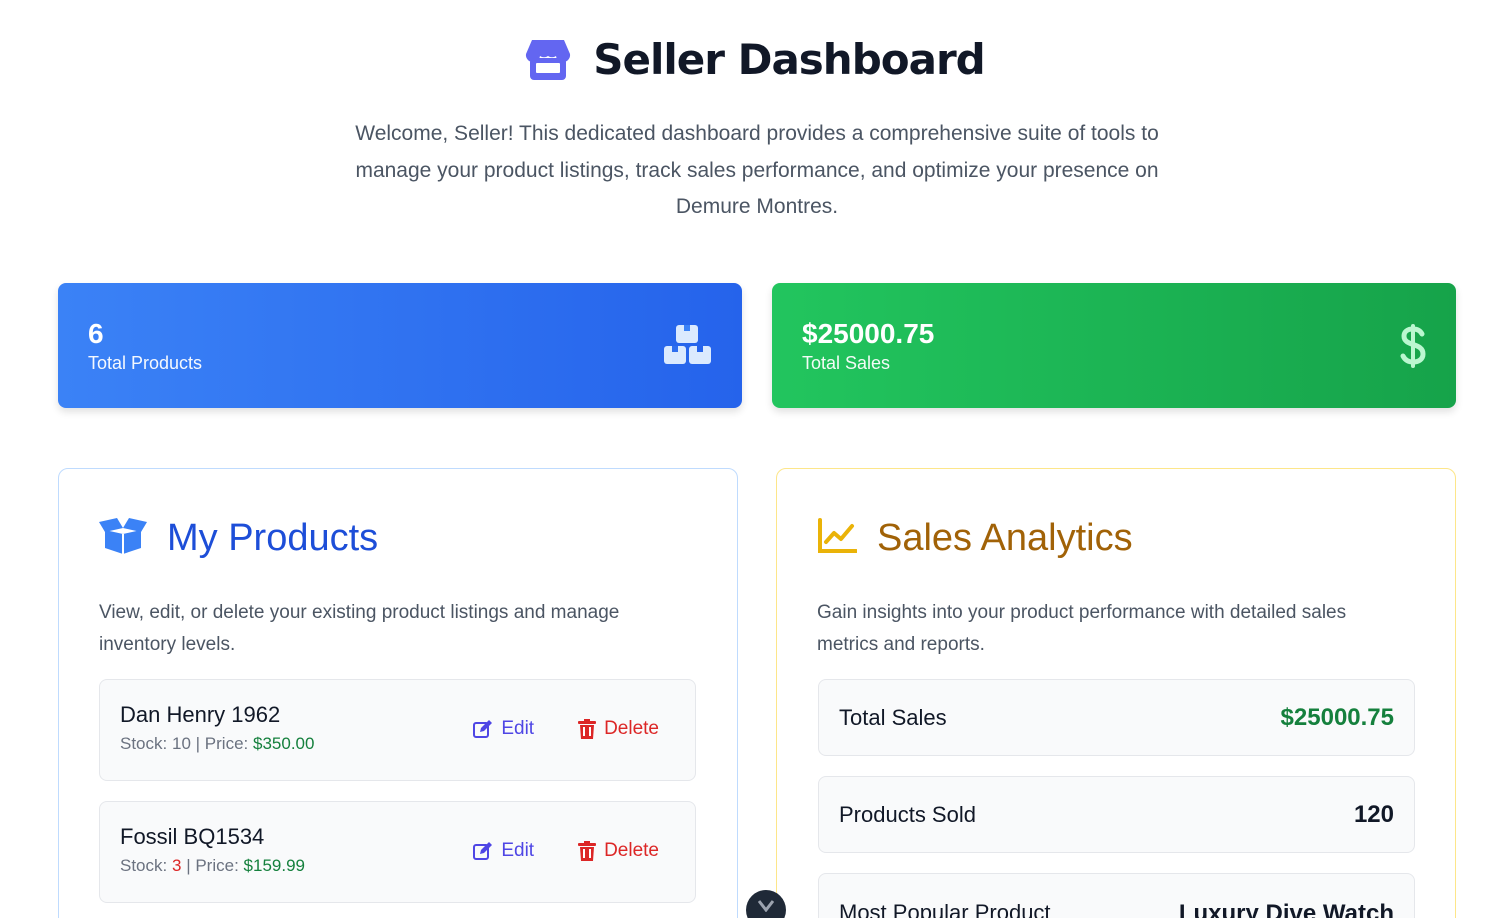  Describe the element at coordinates (1413, 348) in the screenshot. I see `dollar-icon` at that location.